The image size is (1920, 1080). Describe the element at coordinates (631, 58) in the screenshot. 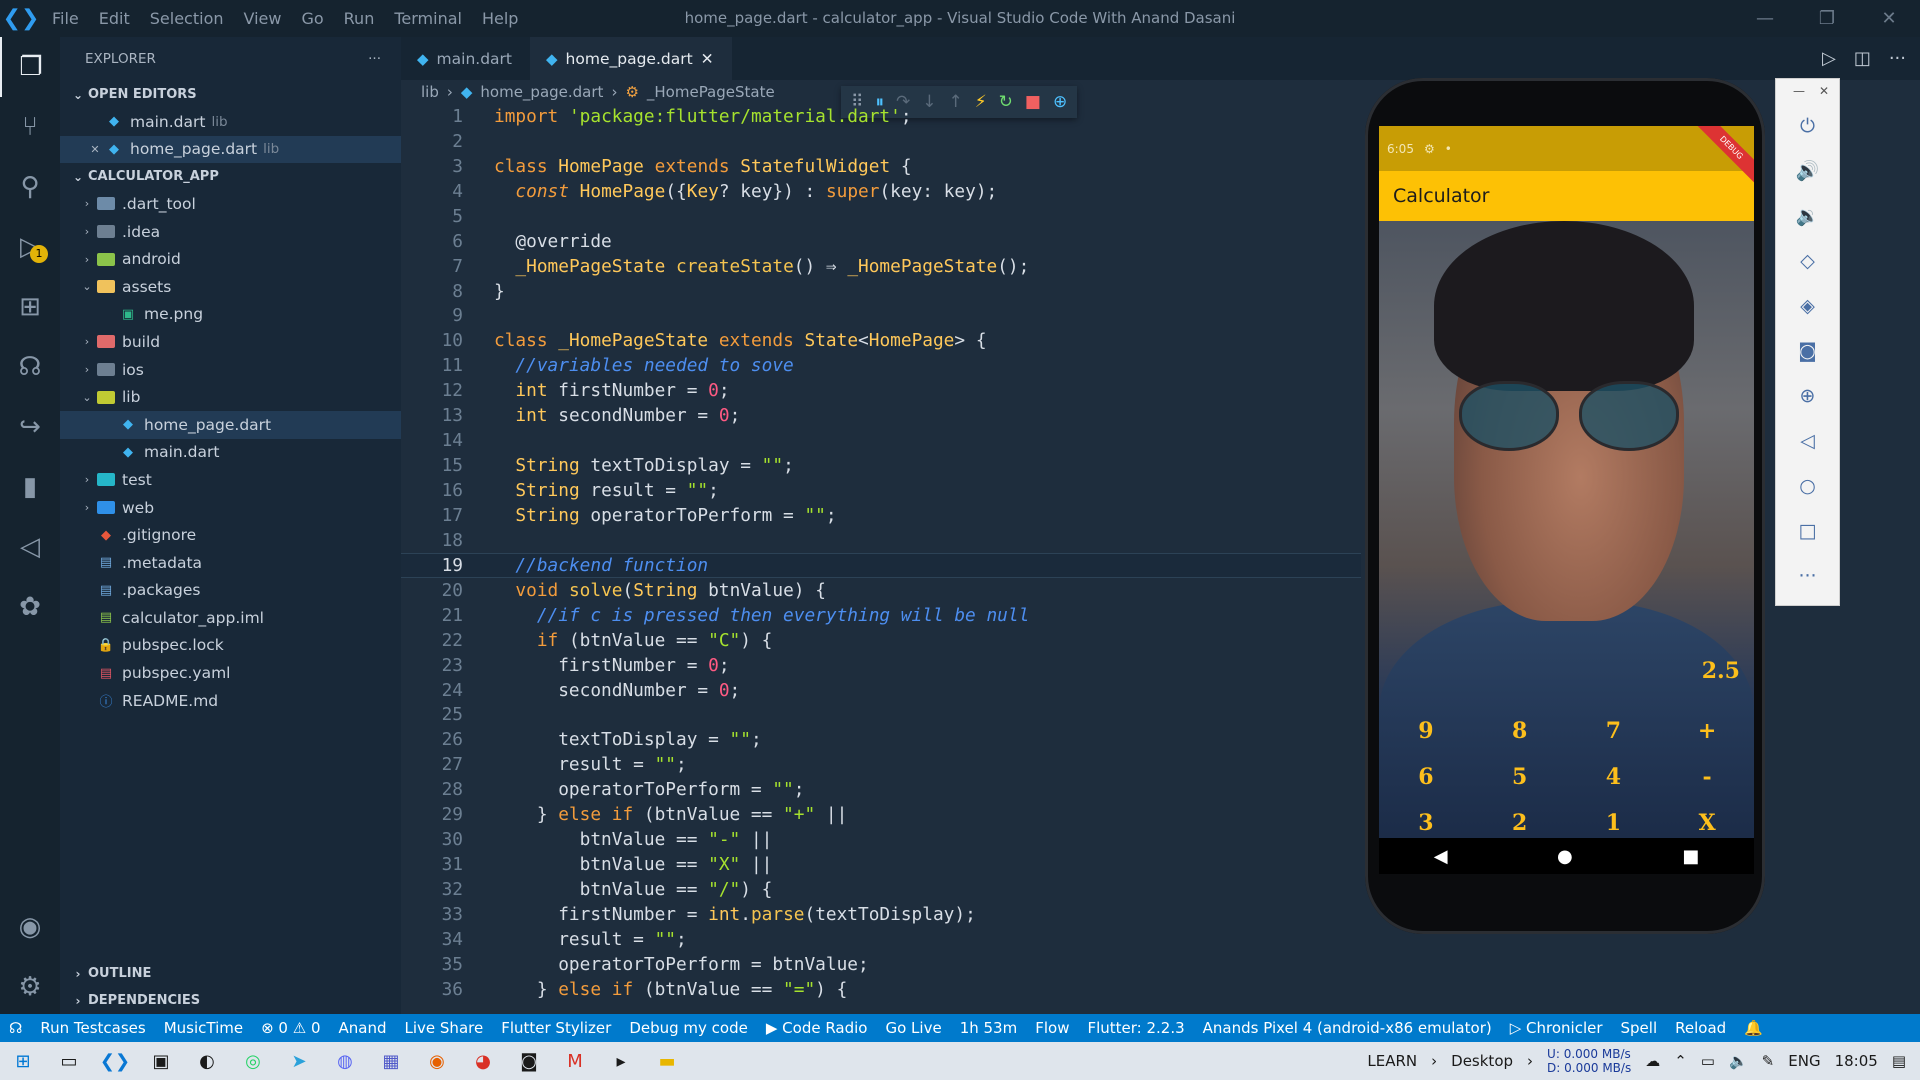

I see `tab-home_page-dart: ◆ home_page.dart ✕` at that location.